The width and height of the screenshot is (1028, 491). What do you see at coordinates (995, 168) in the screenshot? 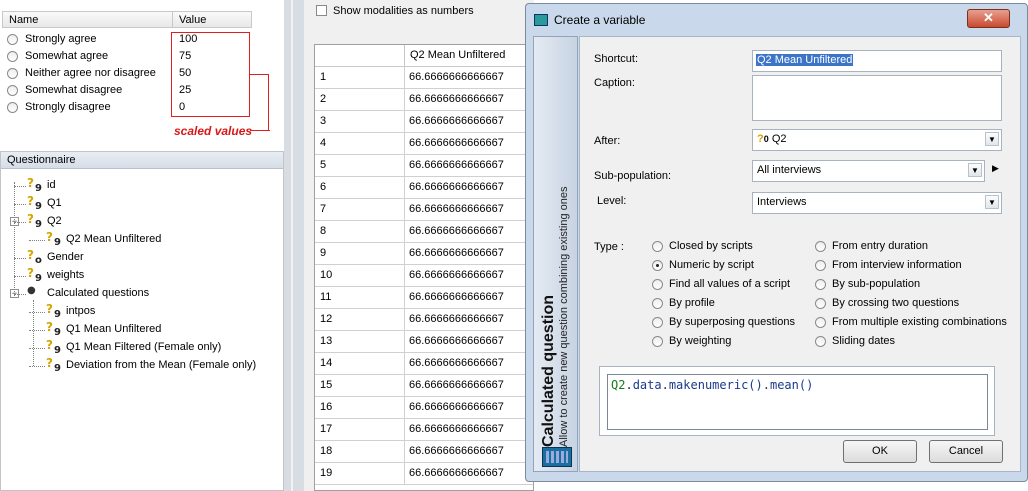
I see `chevron-right-icon: ▶` at bounding box center [995, 168].